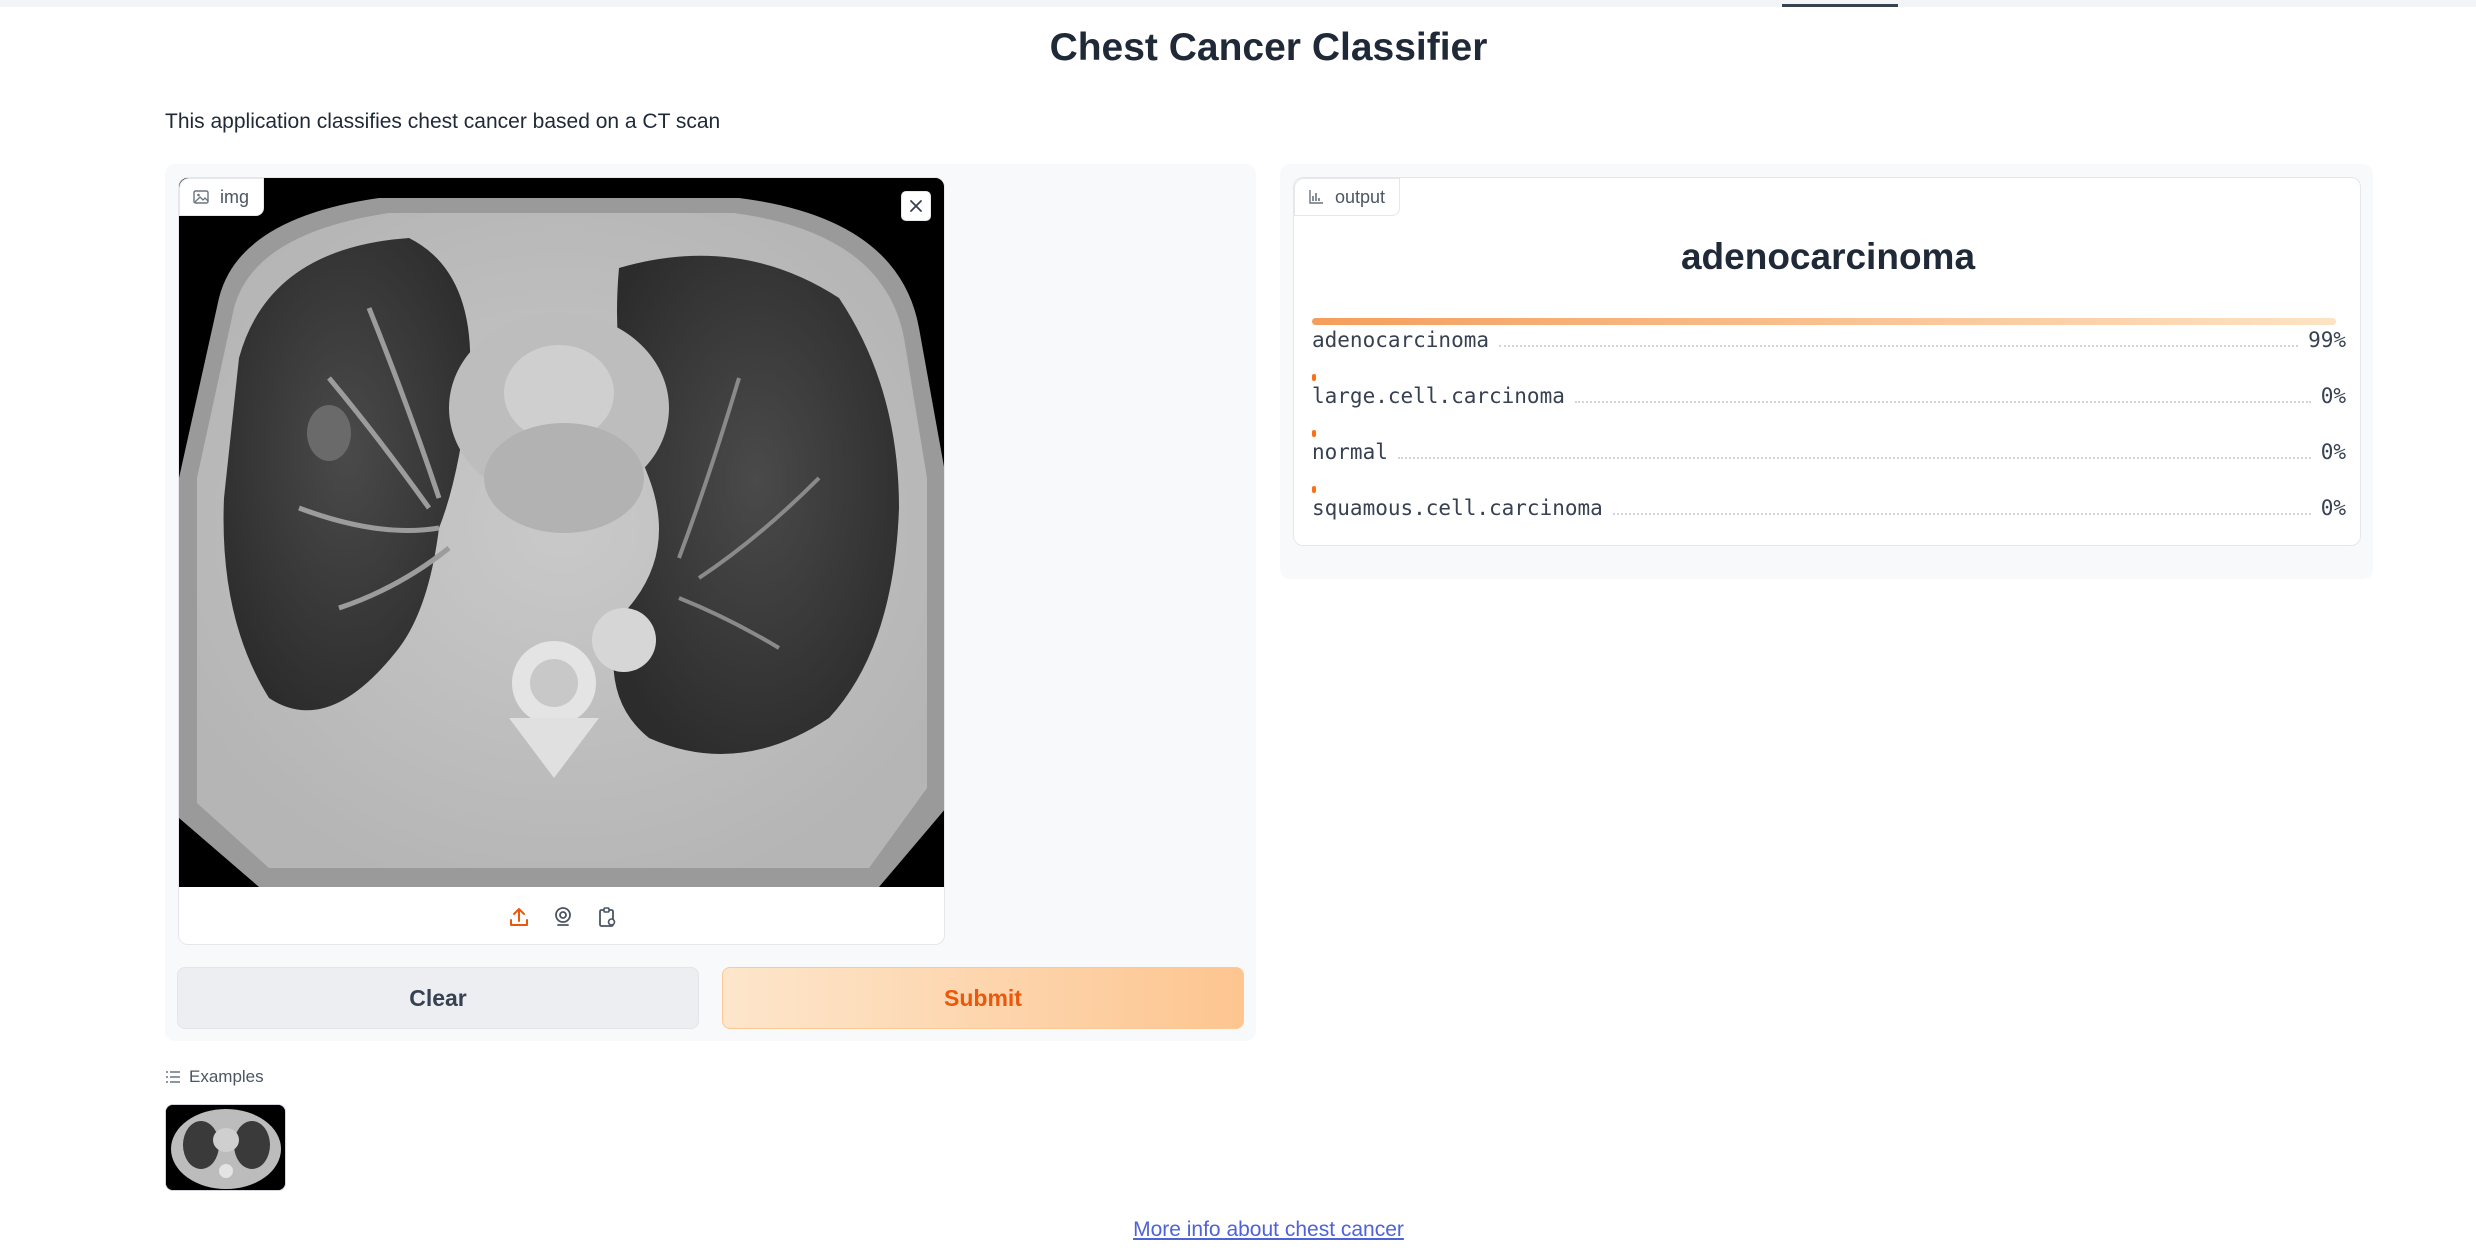 The image size is (2476, 1255). I want to click on submit-button: Submit, so click(983, 998).